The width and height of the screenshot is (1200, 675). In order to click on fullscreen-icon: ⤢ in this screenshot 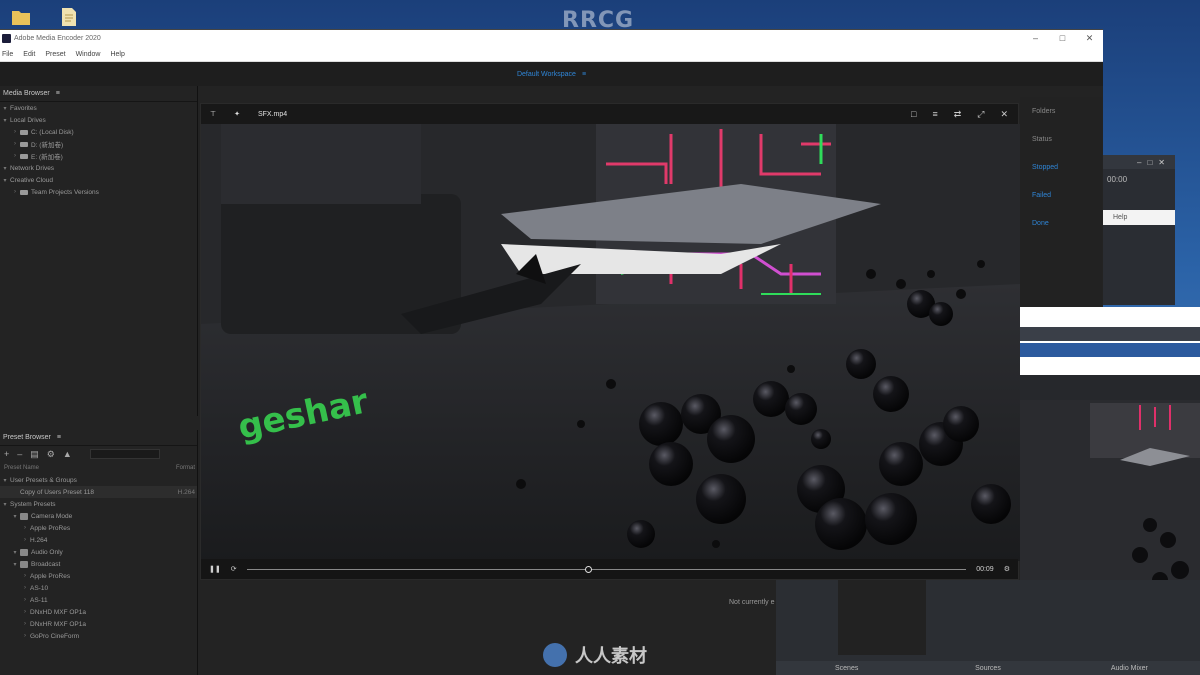, I will do `click(980, 114)`.